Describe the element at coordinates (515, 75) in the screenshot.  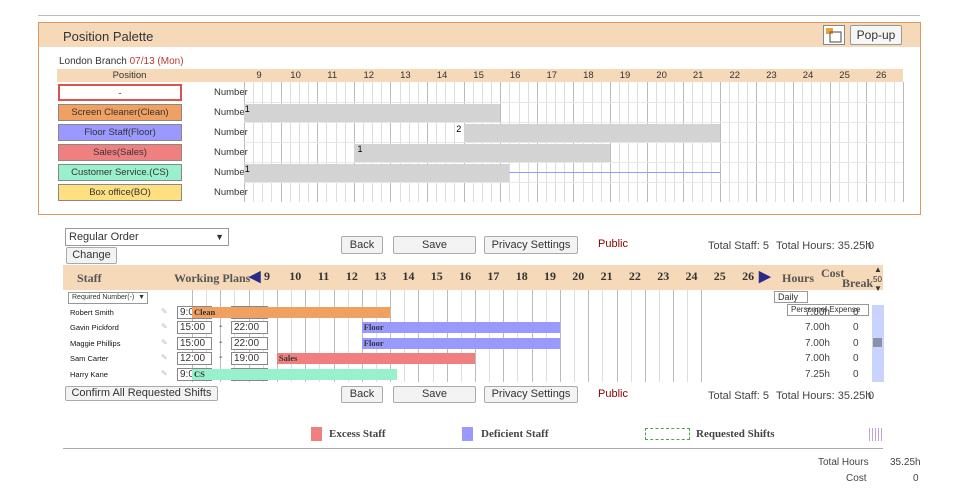
I see `palette-hour-label: 16` at that location.